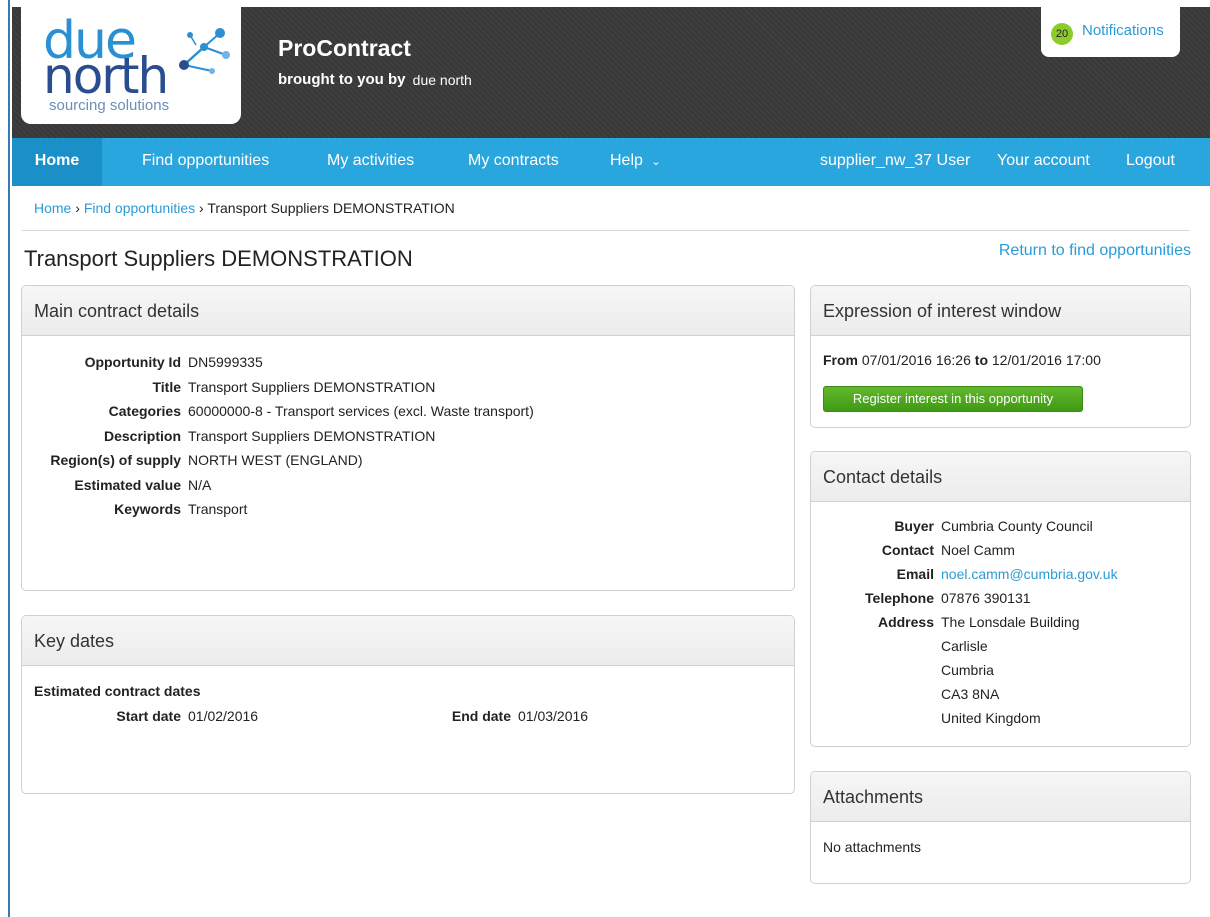 The height and width of the screenshot is (917, 1210). What do you see at coordinates (147, 509) in the screenshot?
I see `detail-key: Keywords` at bounding box center [147, 509].